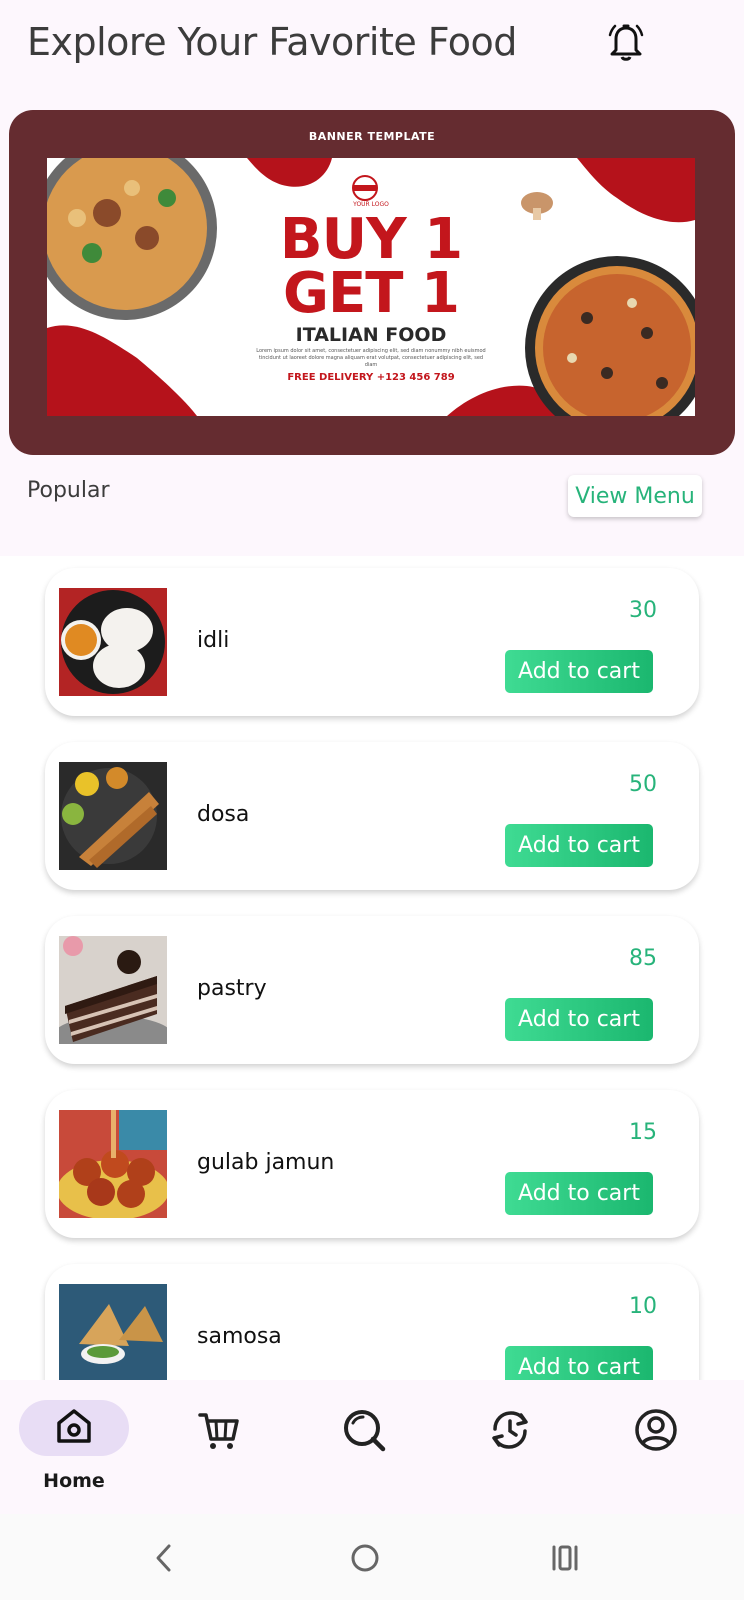 This screenshot has width=744, height=1600. I want to click on system-navigation-bar, so click(372, 1557).